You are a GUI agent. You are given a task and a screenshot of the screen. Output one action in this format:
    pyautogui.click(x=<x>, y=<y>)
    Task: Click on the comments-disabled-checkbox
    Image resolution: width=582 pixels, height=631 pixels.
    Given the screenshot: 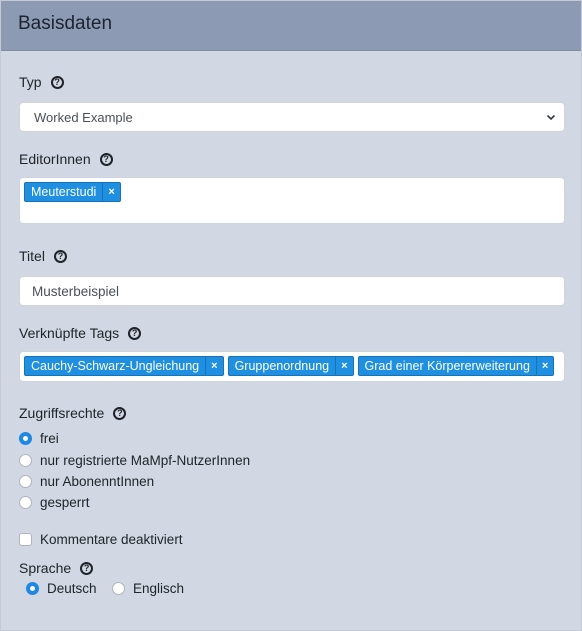 What is the action you would take?
    pyautogui.click(x=25, y=539)
    